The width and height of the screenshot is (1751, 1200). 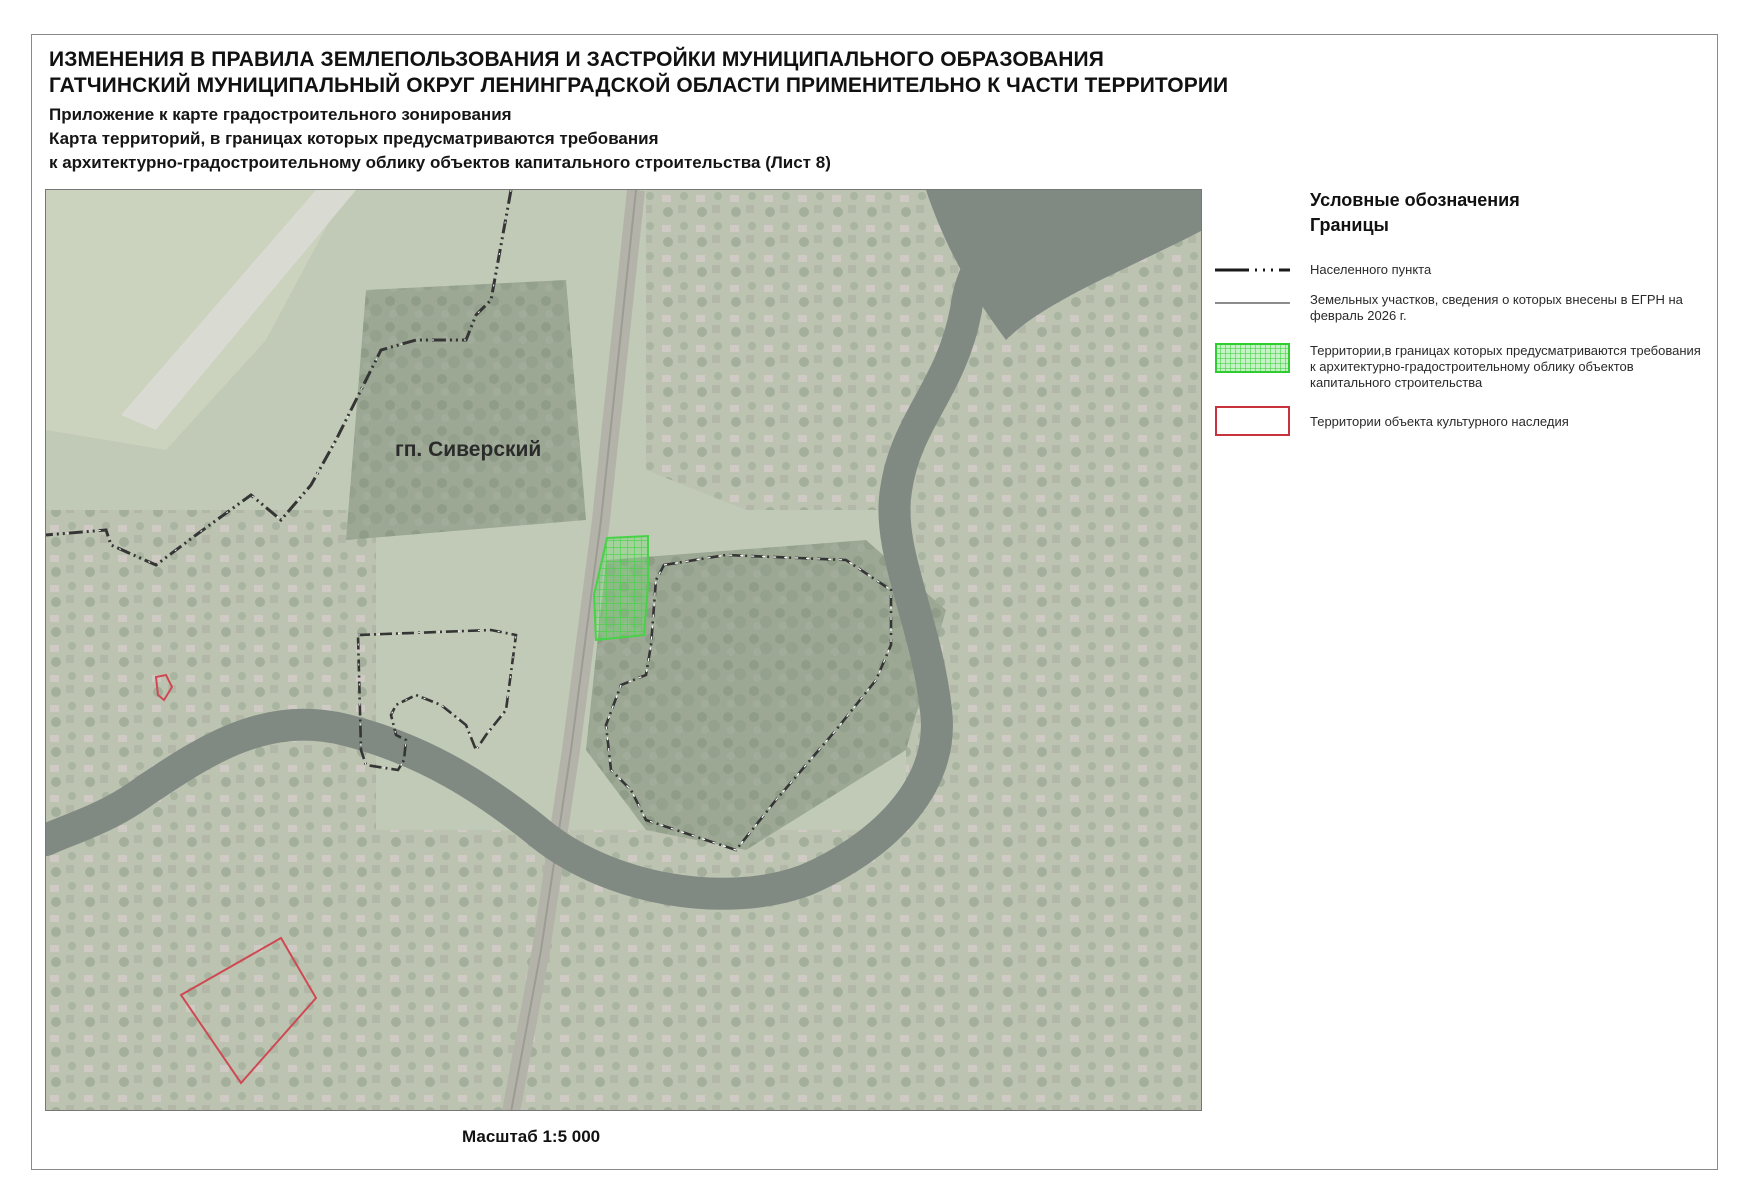 What do you see at coordinates (1349, 225) in the screenshot?
I see `legend-section-boundaries: Границы` at bounding box center [1349, 225].